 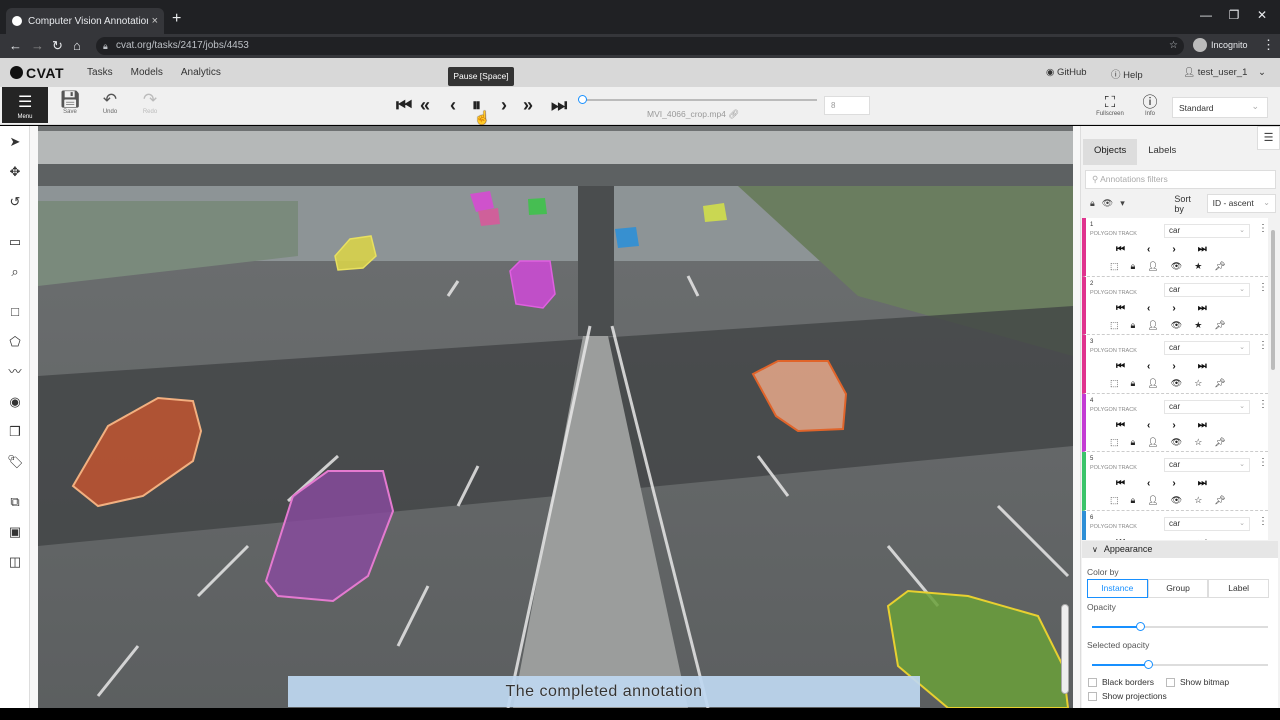 I want to click on selected-opacity-handle, so click(x=1149, y=664).